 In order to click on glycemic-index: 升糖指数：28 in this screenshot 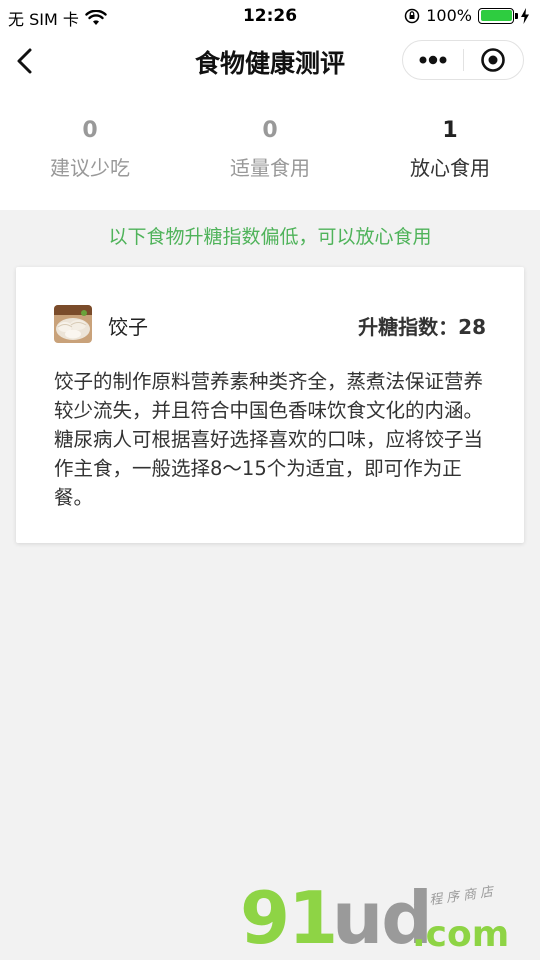, I will do `click(422, 325)`.